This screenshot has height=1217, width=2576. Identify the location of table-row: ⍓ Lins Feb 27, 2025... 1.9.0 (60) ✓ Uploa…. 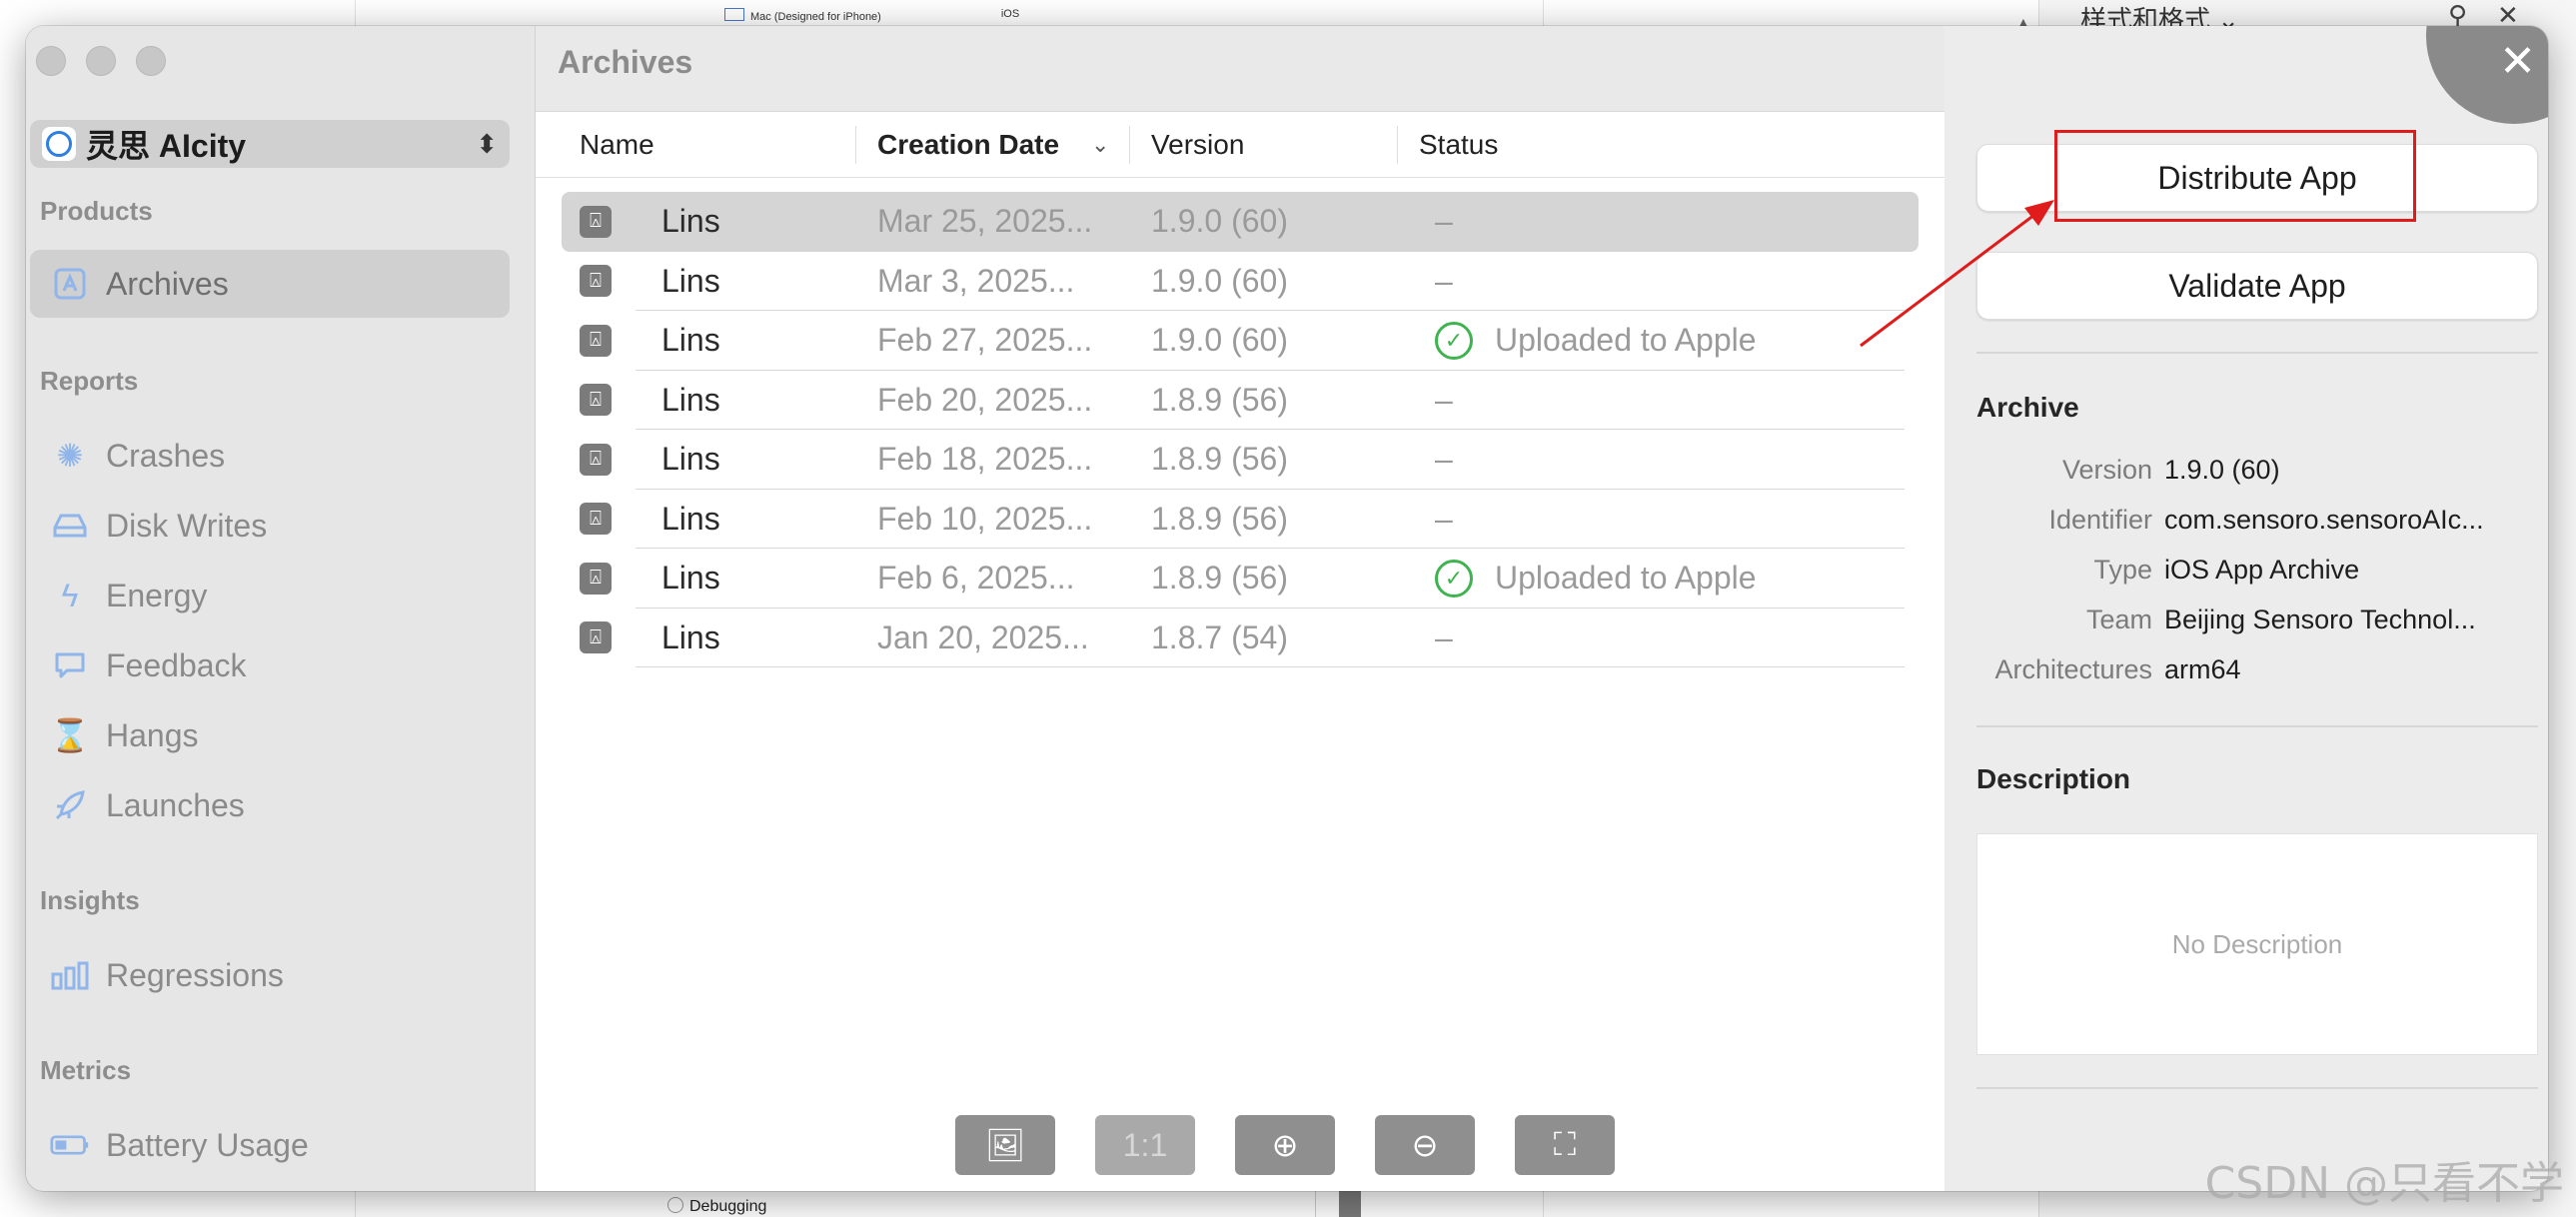
(1240, 341).